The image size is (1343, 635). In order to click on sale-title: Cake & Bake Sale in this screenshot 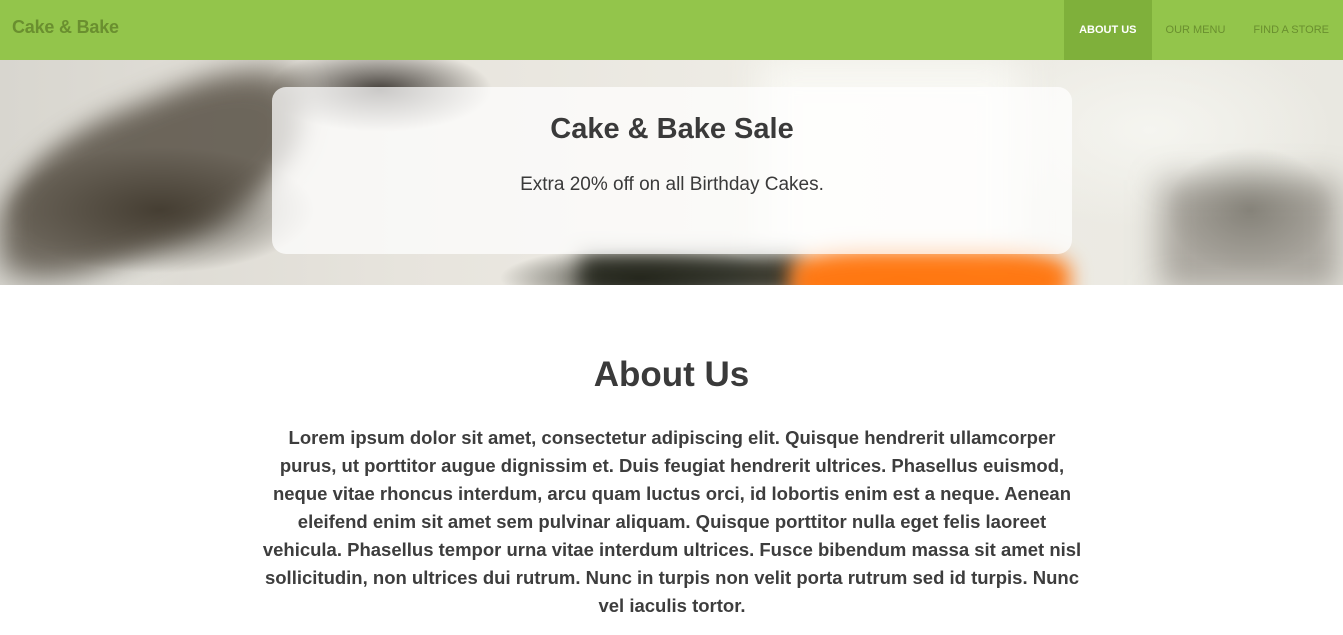, I will do `click(672, 129)`.